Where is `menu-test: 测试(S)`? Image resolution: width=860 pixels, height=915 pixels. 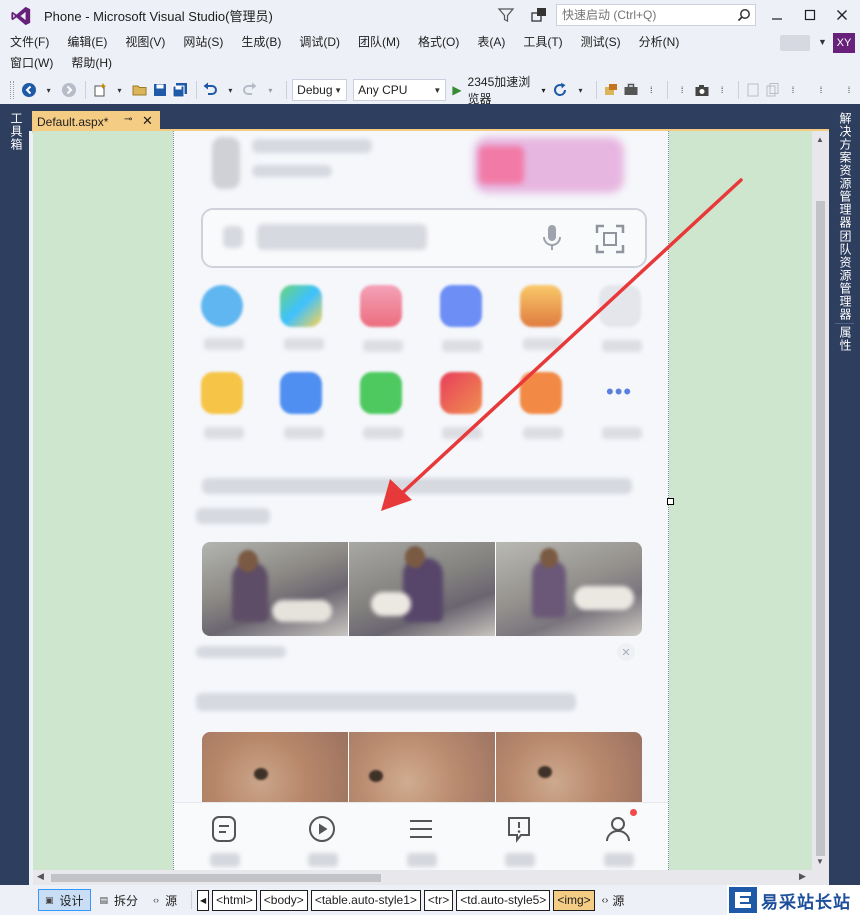
menu-test: 测试(S) is located at coordinates (601, 42).